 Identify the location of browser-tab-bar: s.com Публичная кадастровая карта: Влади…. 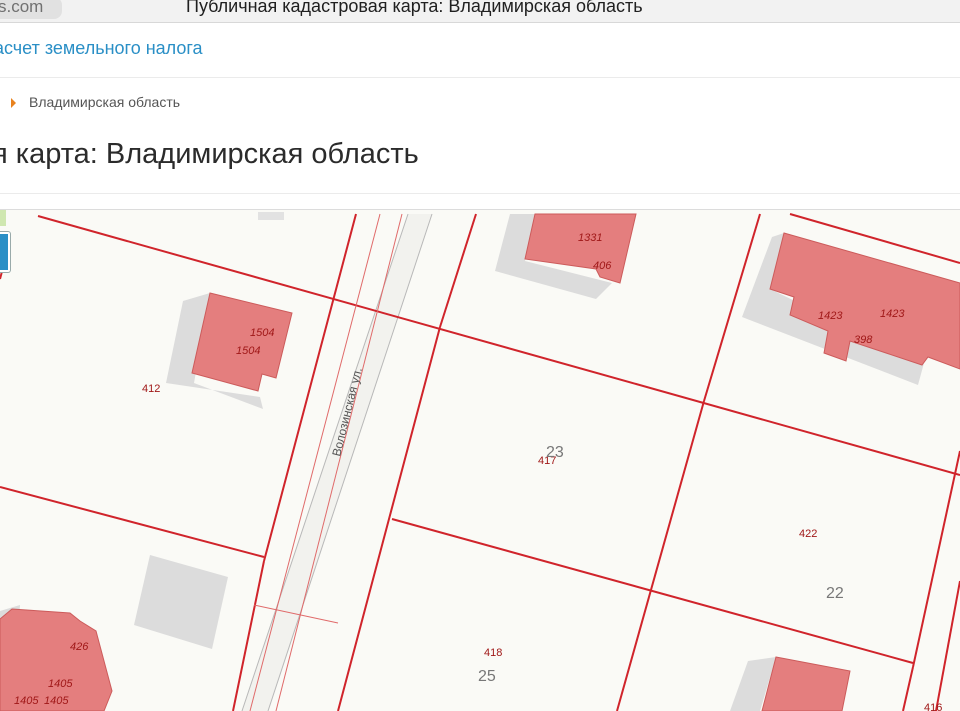
(480, 11).